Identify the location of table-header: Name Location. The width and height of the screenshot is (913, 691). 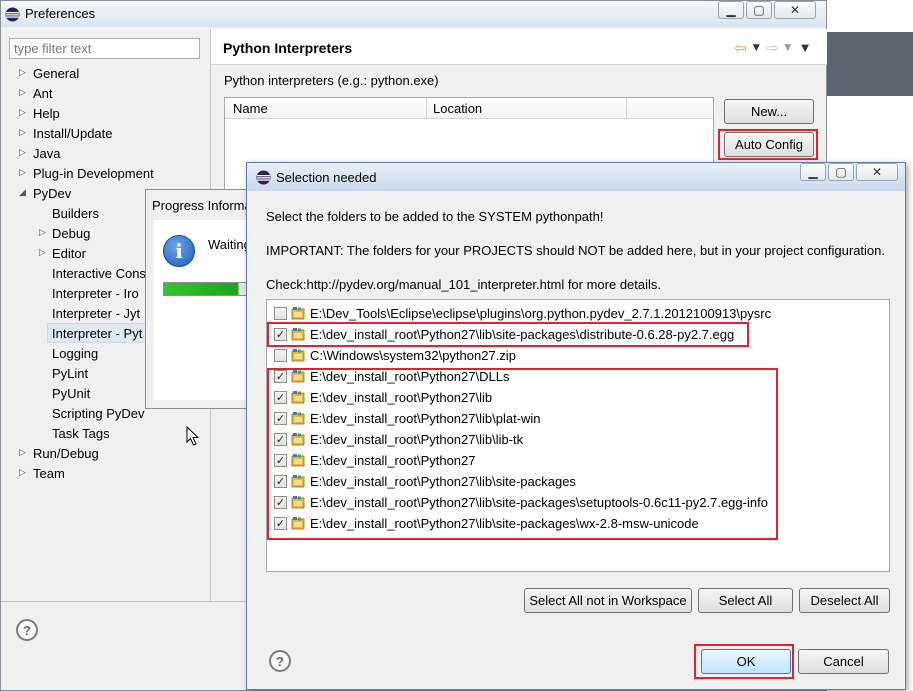
(469, 108).